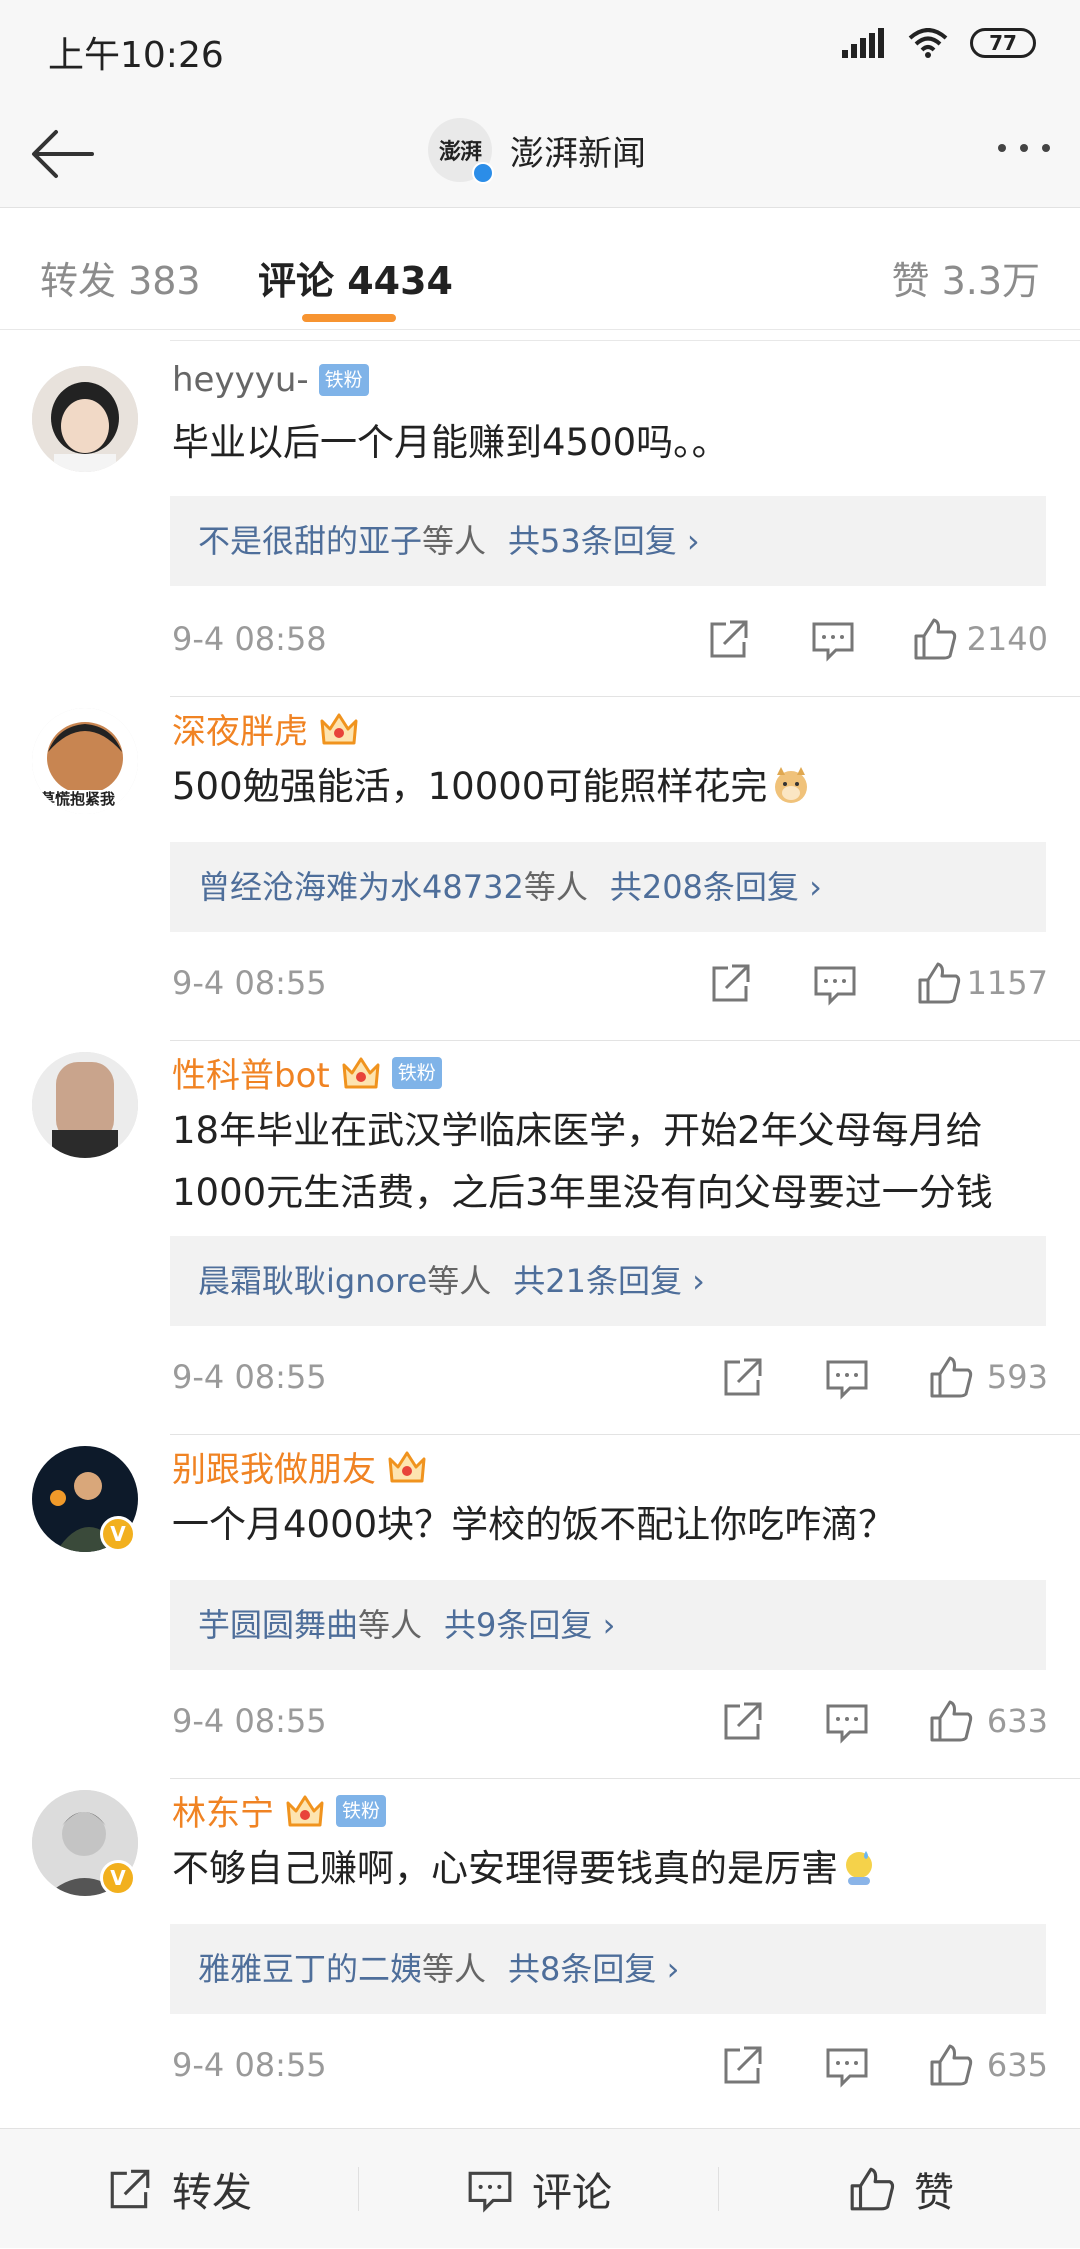 This screenshot has height=2249, width=1080. Describe the element at coordinates (120, 277) in the screenshot. I see `tab-repost: 转发 383` at that location.